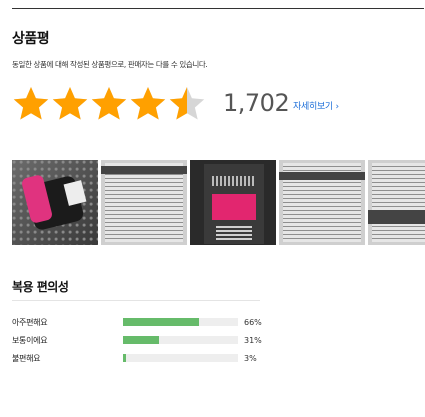 The image size is (425, 417). What do you see at coordinates (250, 358) in the screenshot?
I see `ease-row-percent: 3%` at bounding box center [250, 358].